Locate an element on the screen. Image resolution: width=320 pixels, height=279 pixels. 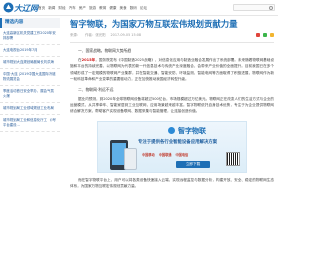
sidebar-item: 大连电视台2019年7月 is located at coordinates (30, 51).